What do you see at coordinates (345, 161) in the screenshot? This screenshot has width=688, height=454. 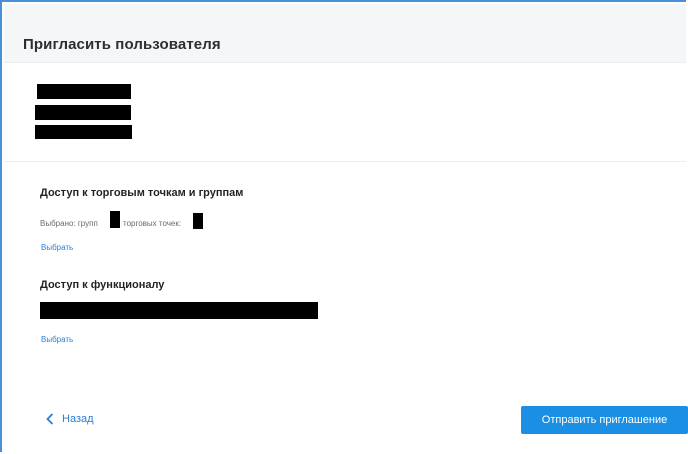 I see `section-divider` at bounding box center [345, 161].